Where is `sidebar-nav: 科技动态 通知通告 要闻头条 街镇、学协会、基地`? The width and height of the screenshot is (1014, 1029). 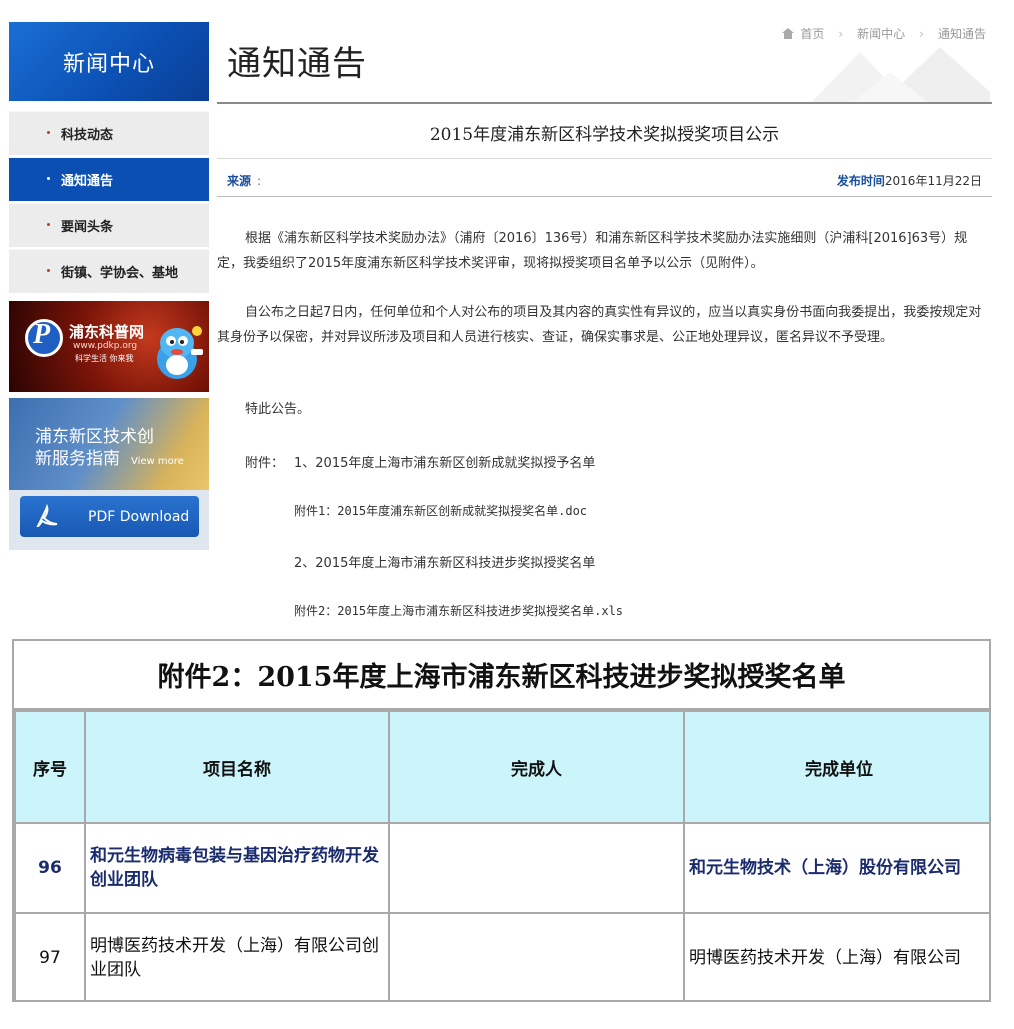 sidebar-nav: 科技动态 通知通告 要闻头条 街镇、学协会、基地 is located at coordinates (109, 203).